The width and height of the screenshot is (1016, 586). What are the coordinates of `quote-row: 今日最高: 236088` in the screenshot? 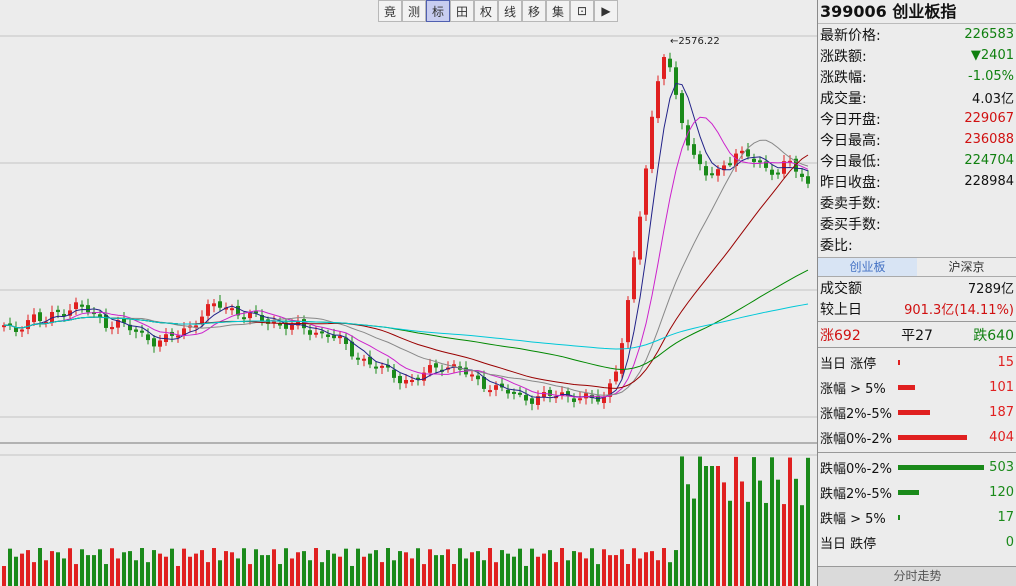 It's located at (917, 139).